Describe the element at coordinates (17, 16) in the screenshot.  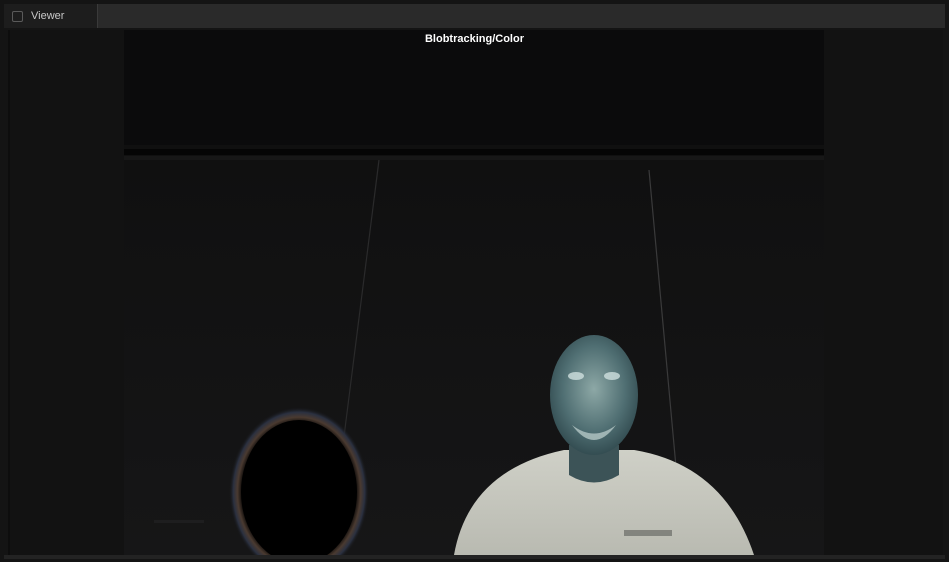
I see `tab-checkbox` at that location.